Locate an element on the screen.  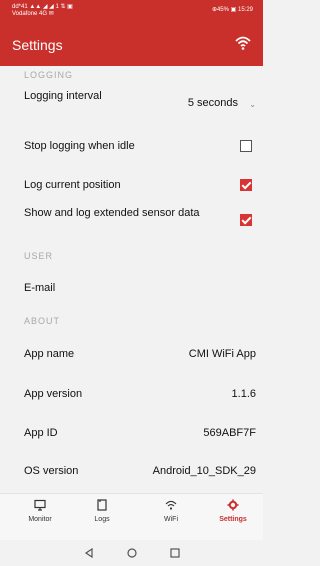
os-version-row: OS version Android_10_SDK_29 is located at coordinates (140, 472).